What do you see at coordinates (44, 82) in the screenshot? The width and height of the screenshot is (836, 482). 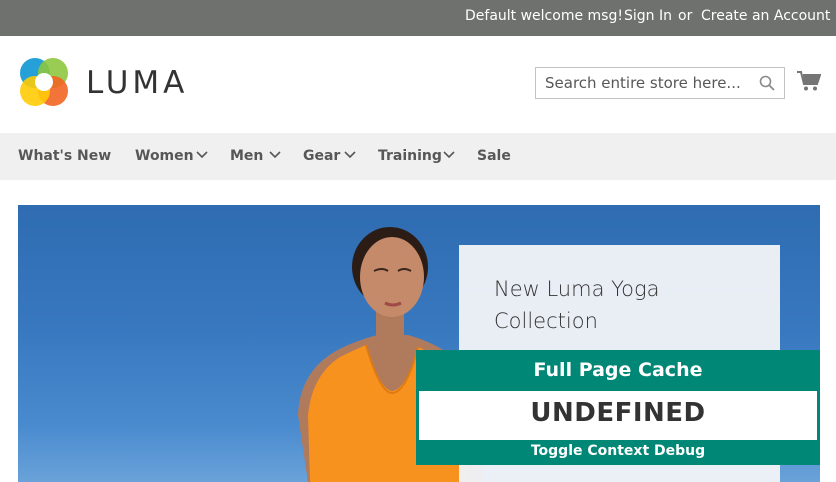 I see `luma-logo-icon` at bounding box center [44, 82].